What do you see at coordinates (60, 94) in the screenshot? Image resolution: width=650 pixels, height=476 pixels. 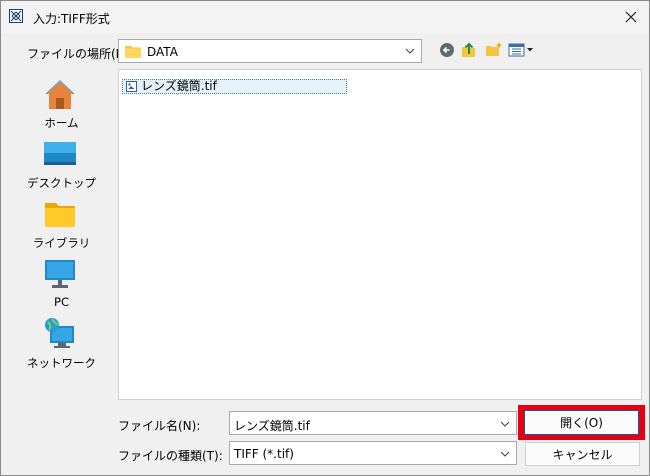 I see `home-icon` at bounding box center [60, 94].